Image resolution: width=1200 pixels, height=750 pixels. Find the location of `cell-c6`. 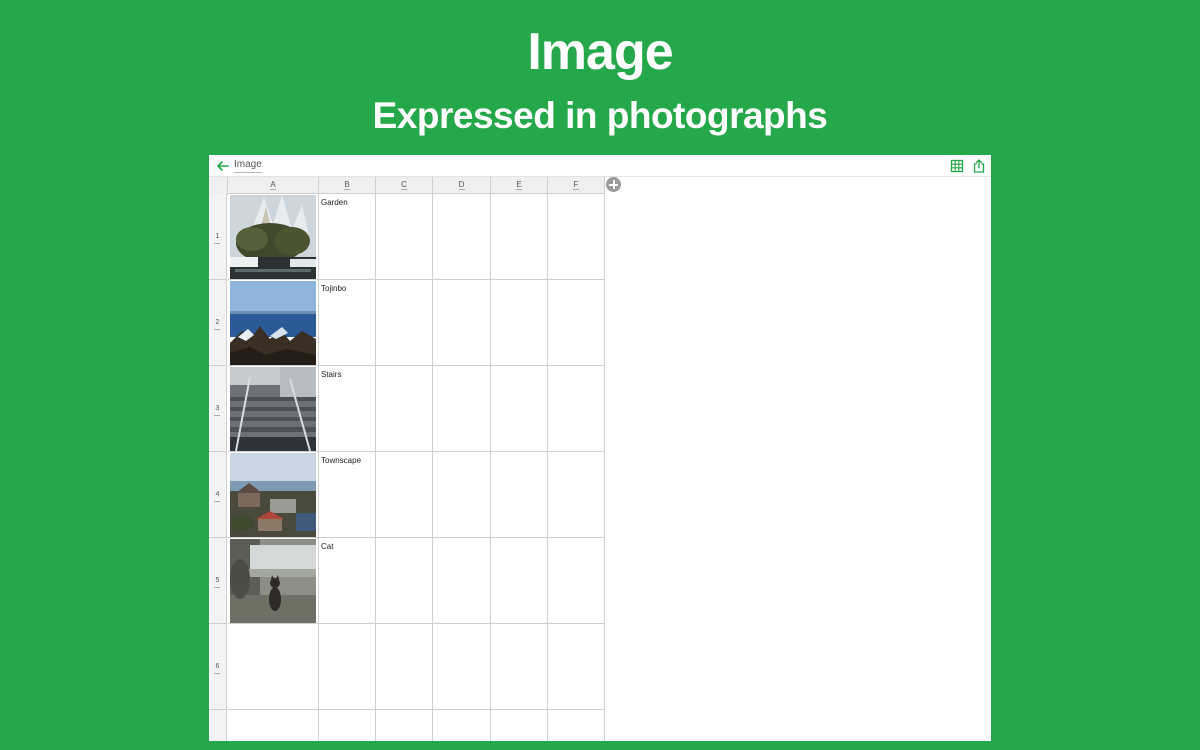

cell-c6 is located at coordinates (404, 667).